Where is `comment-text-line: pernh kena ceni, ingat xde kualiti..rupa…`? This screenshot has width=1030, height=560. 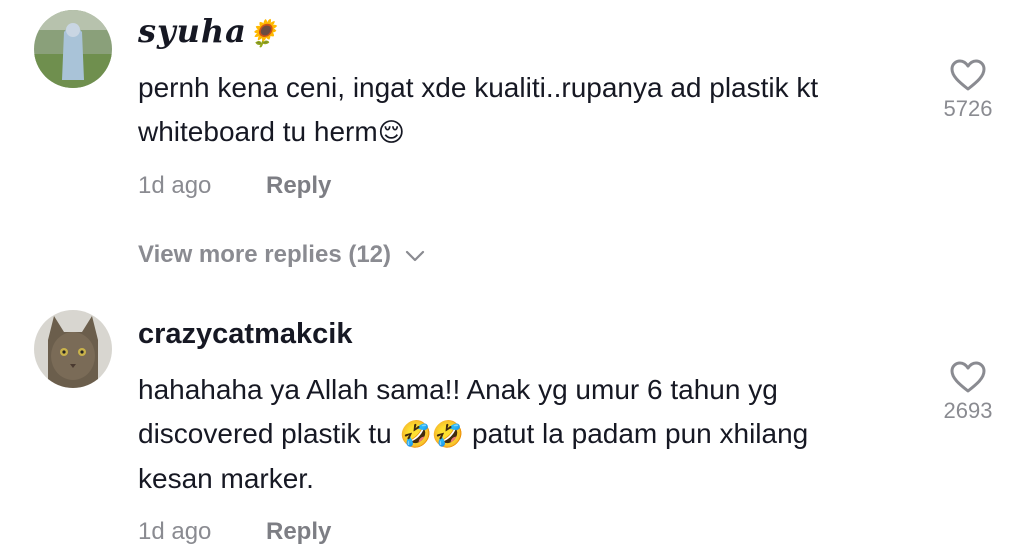
comment-text-line: pernh kena ceni, ingat xde kualiti..rupa… is located at coordinates (478, 87).